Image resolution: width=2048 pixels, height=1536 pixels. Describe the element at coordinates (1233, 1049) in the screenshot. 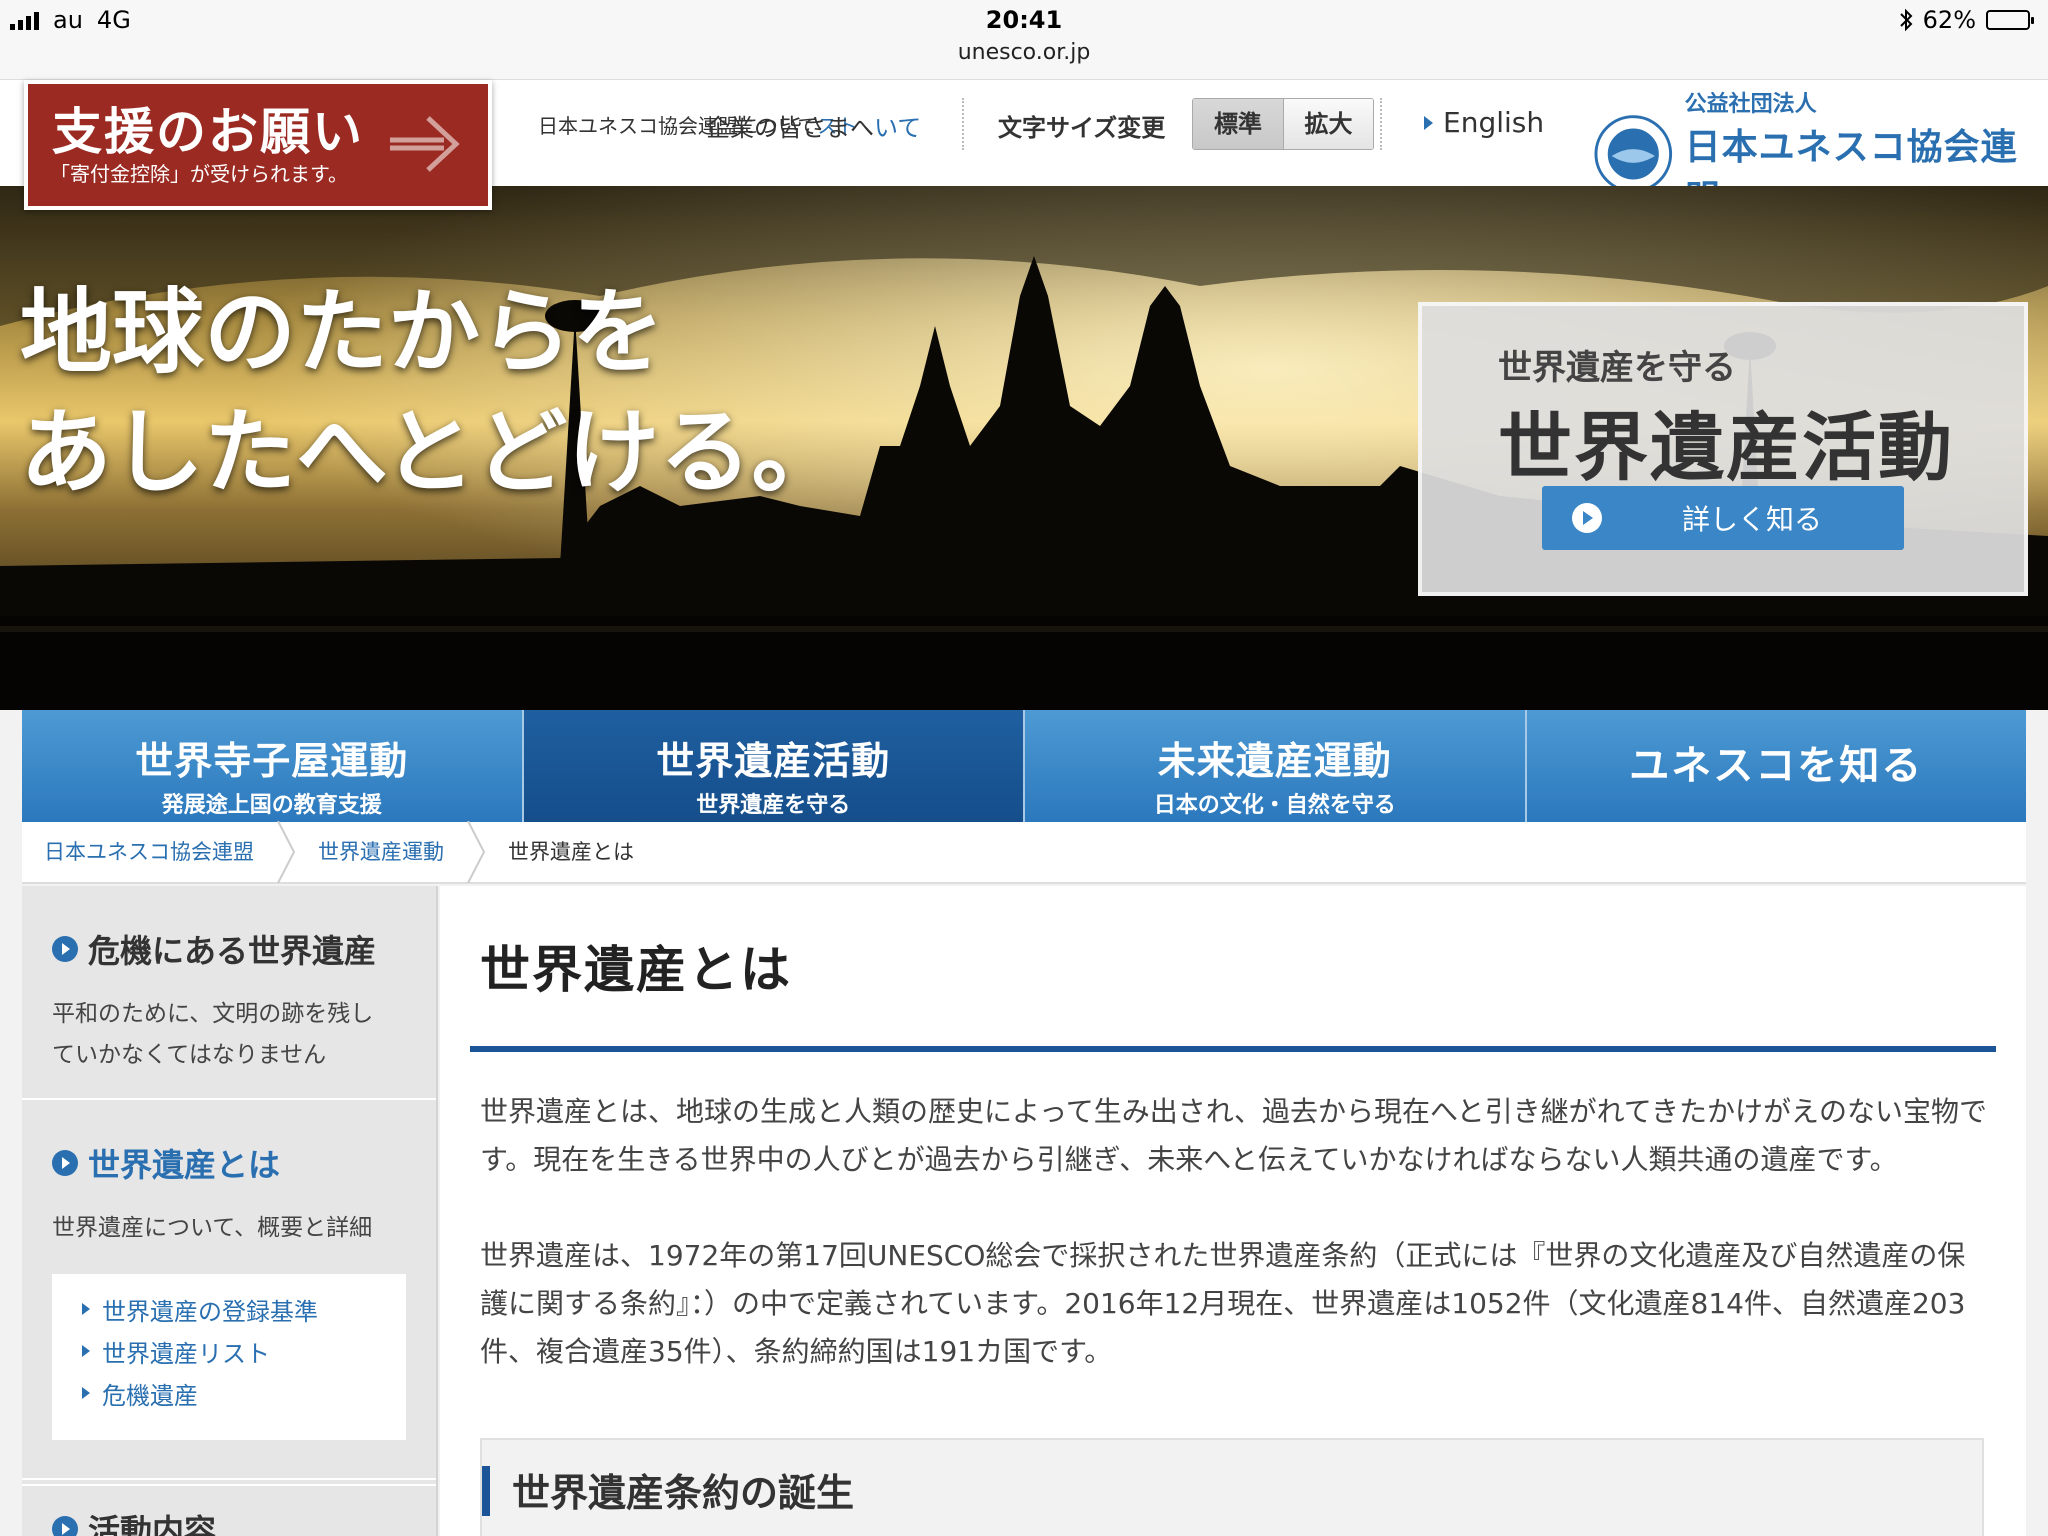

I see `title-underline` at that location.